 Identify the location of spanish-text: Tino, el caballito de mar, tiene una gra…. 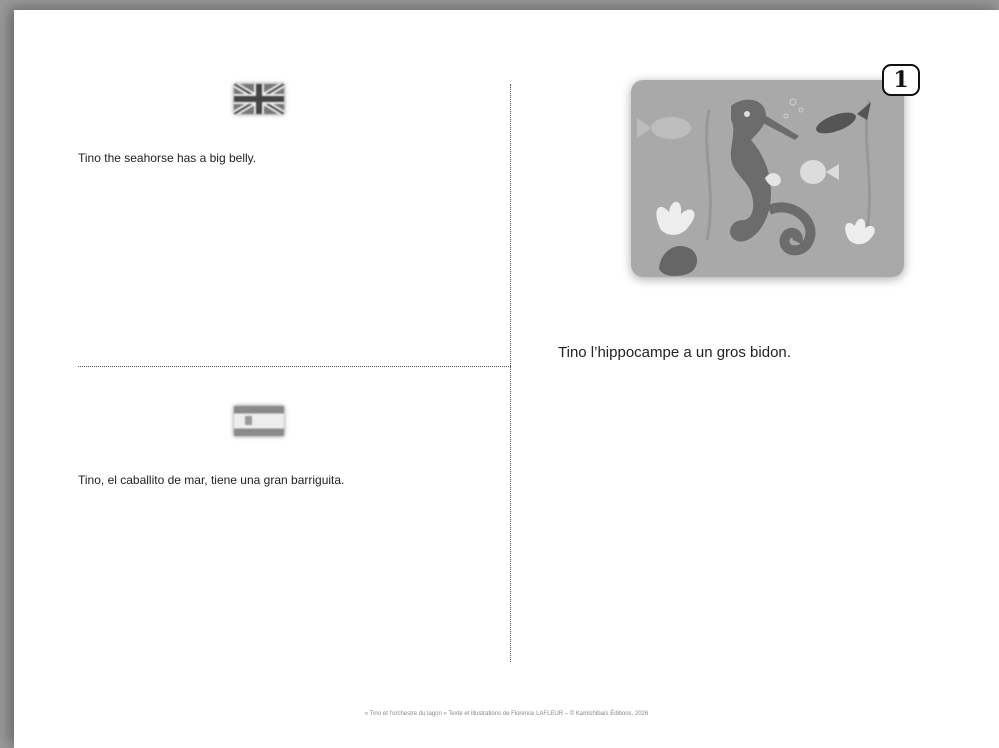
(211, 480).